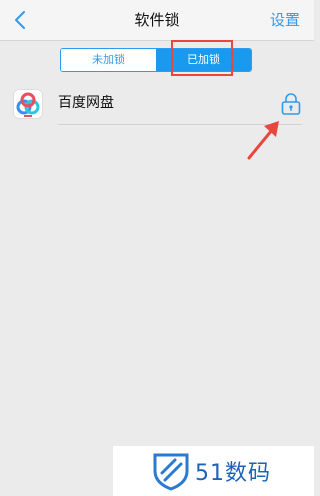 The width and height of the screenshot is (320, 496). I want to click on tab-unlocked: 未加锁, so click(108, 60).